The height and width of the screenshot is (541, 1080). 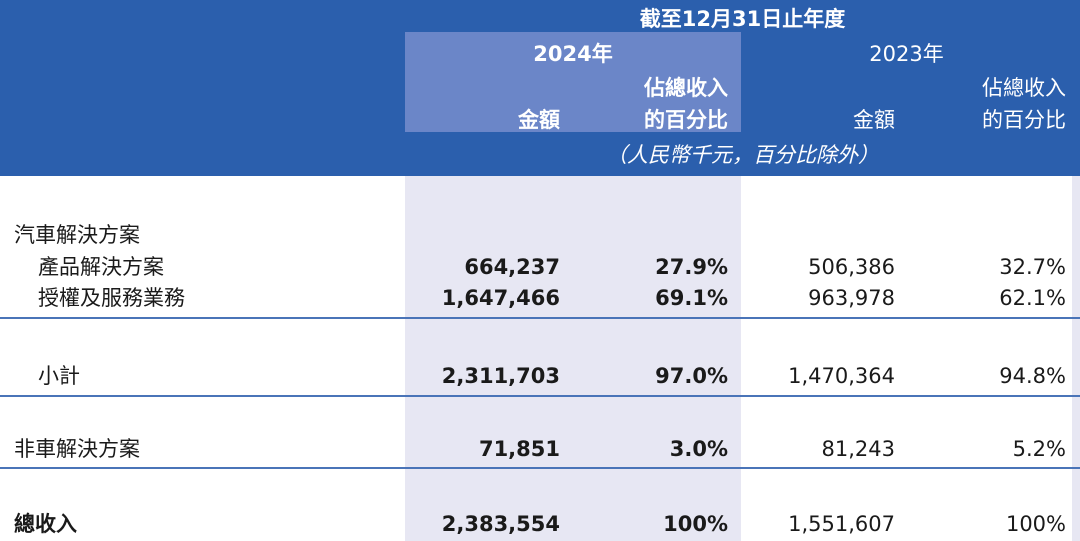 What do you see at coordinates (500, 524) in the screenshot?
I see `cell-total-amount-2024: 2,383,554` at bounding box center [500, 524].